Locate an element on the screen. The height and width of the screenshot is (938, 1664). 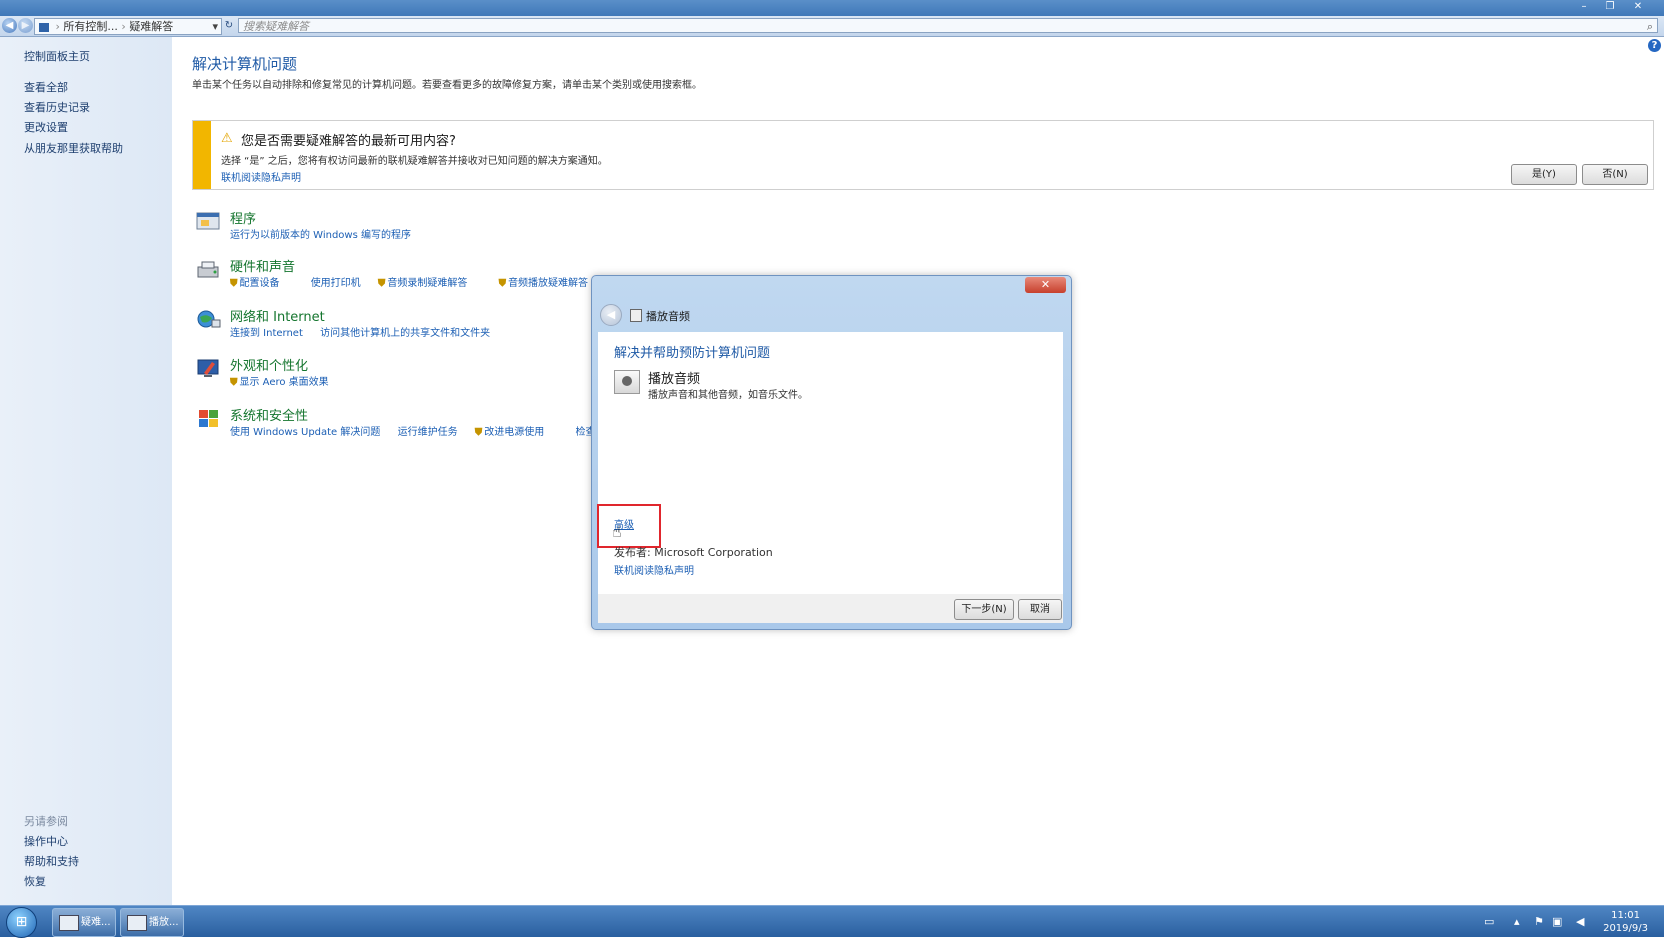
change-settings-link: 更改设置 is located at coordinates (46, 127).